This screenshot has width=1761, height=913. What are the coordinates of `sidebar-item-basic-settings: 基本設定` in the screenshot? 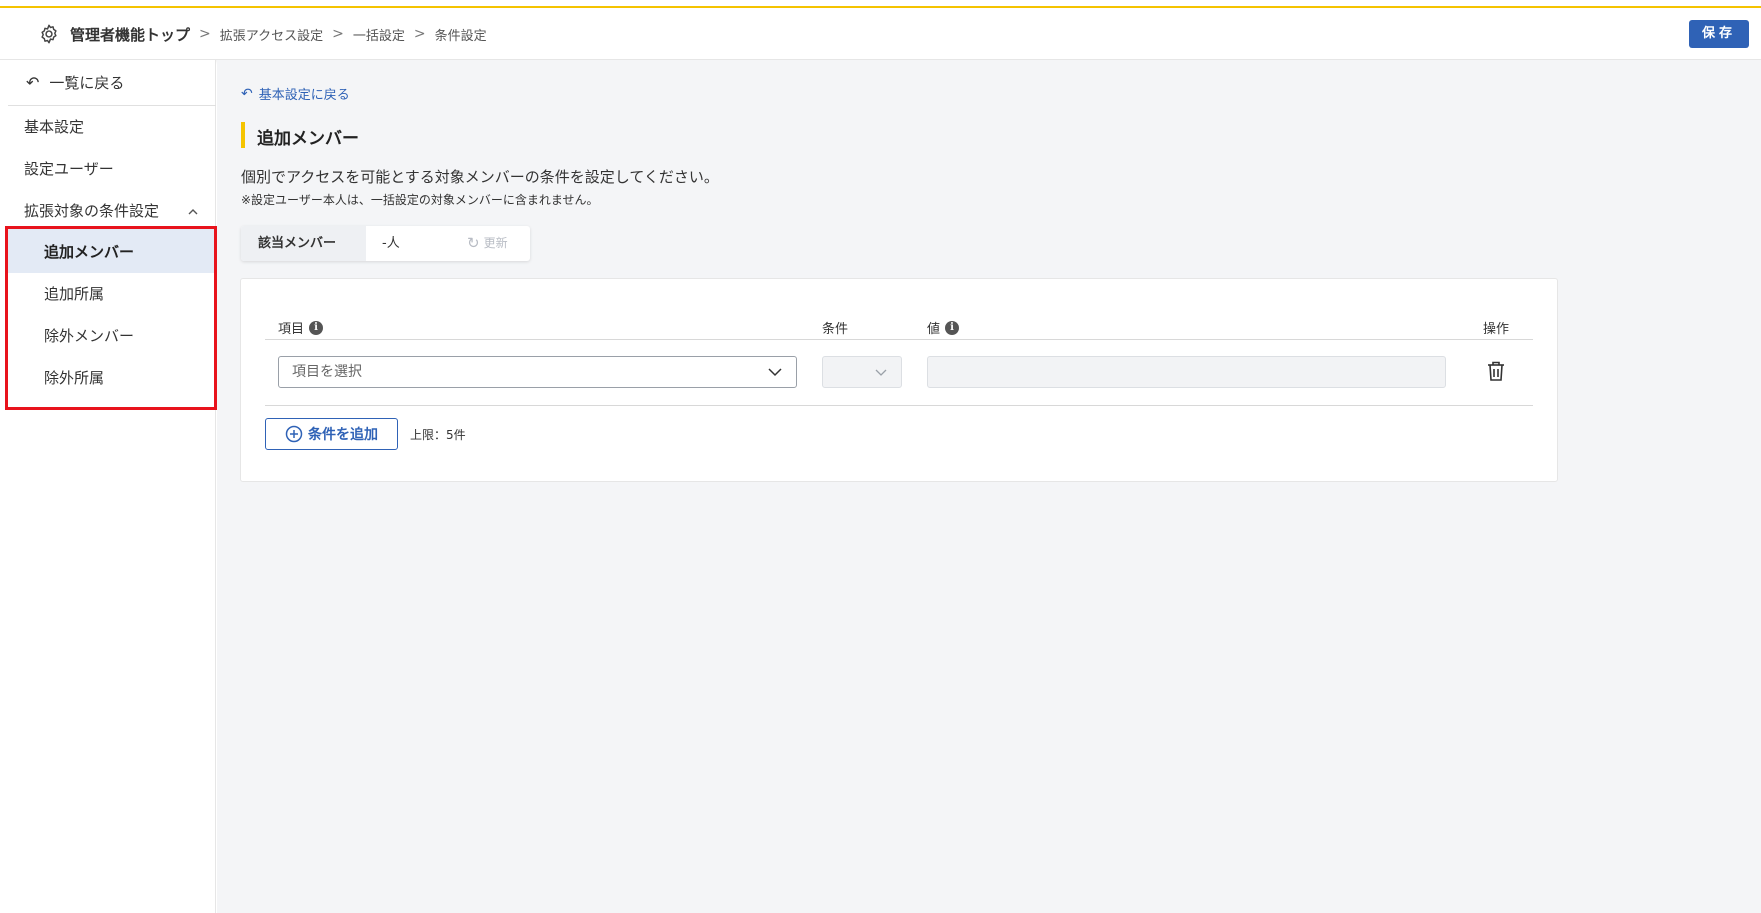 It's located at (54, 126).